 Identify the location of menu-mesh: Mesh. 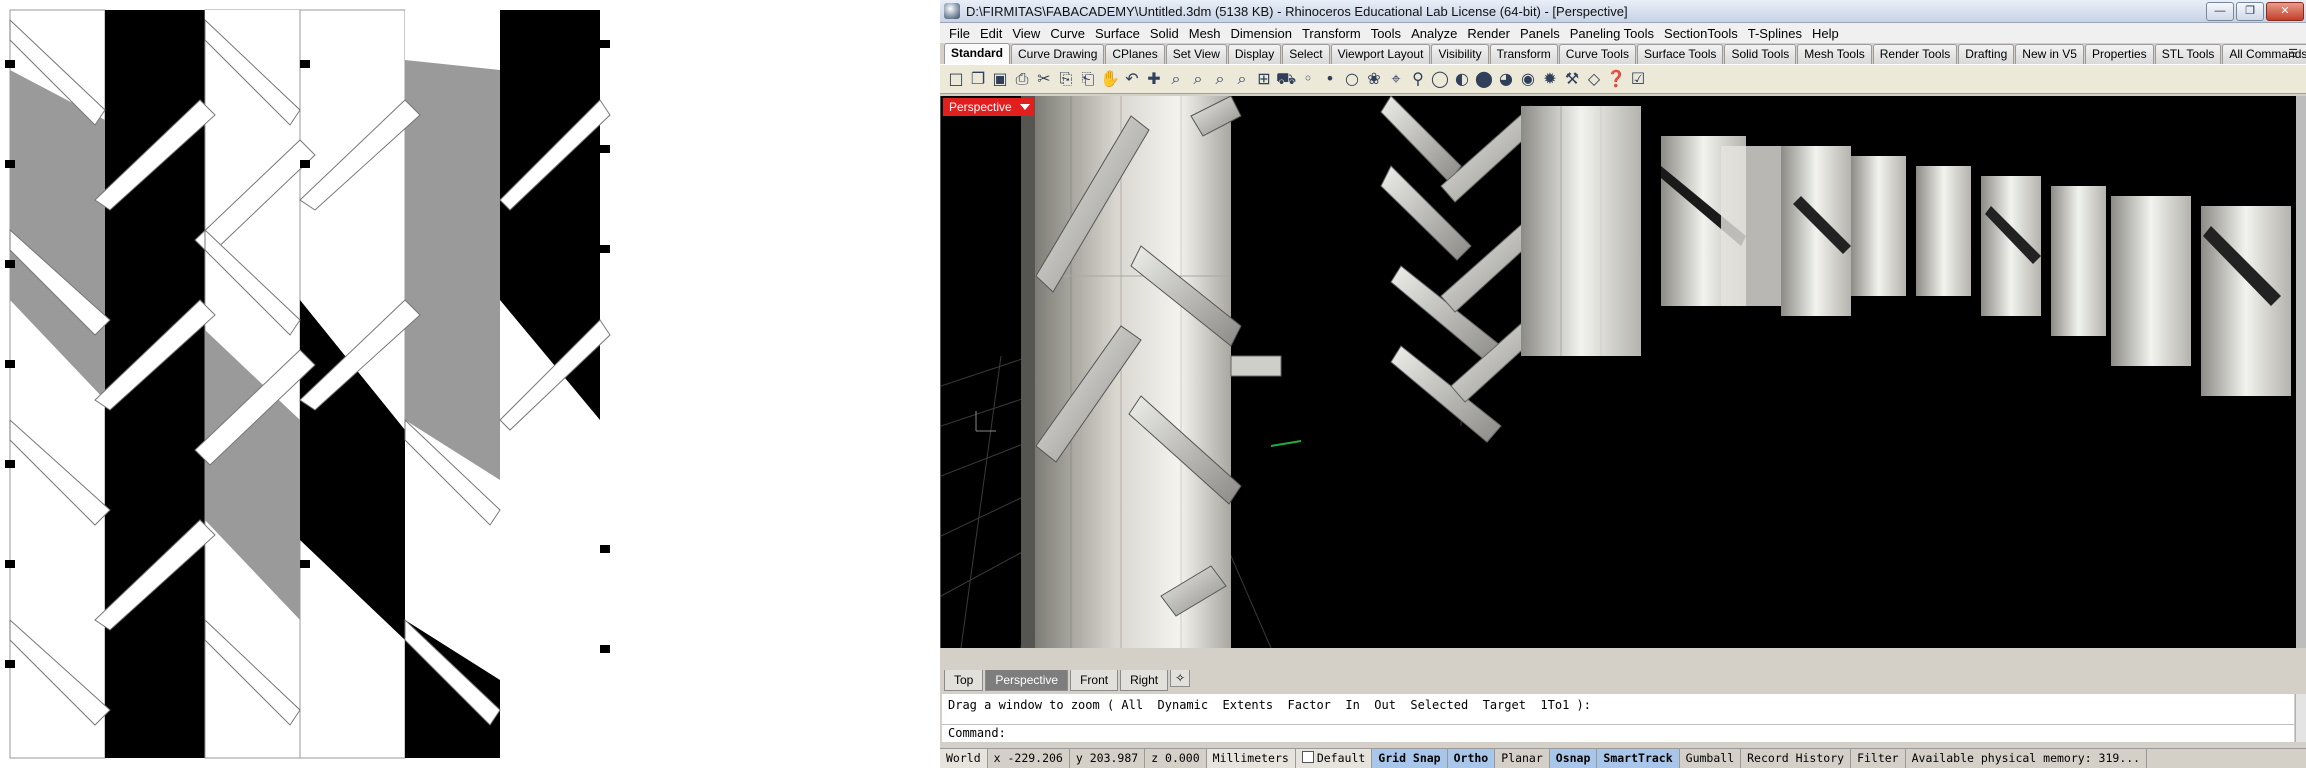
(1205, 33).